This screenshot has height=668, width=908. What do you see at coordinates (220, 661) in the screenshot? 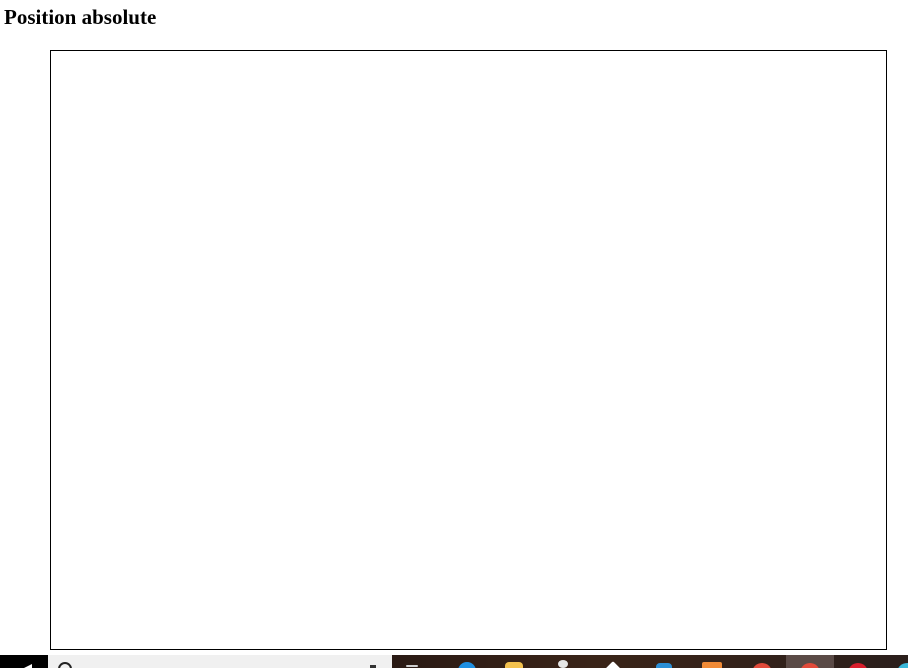
I see `taskbar-search-box` at bounding box center [220, 661].